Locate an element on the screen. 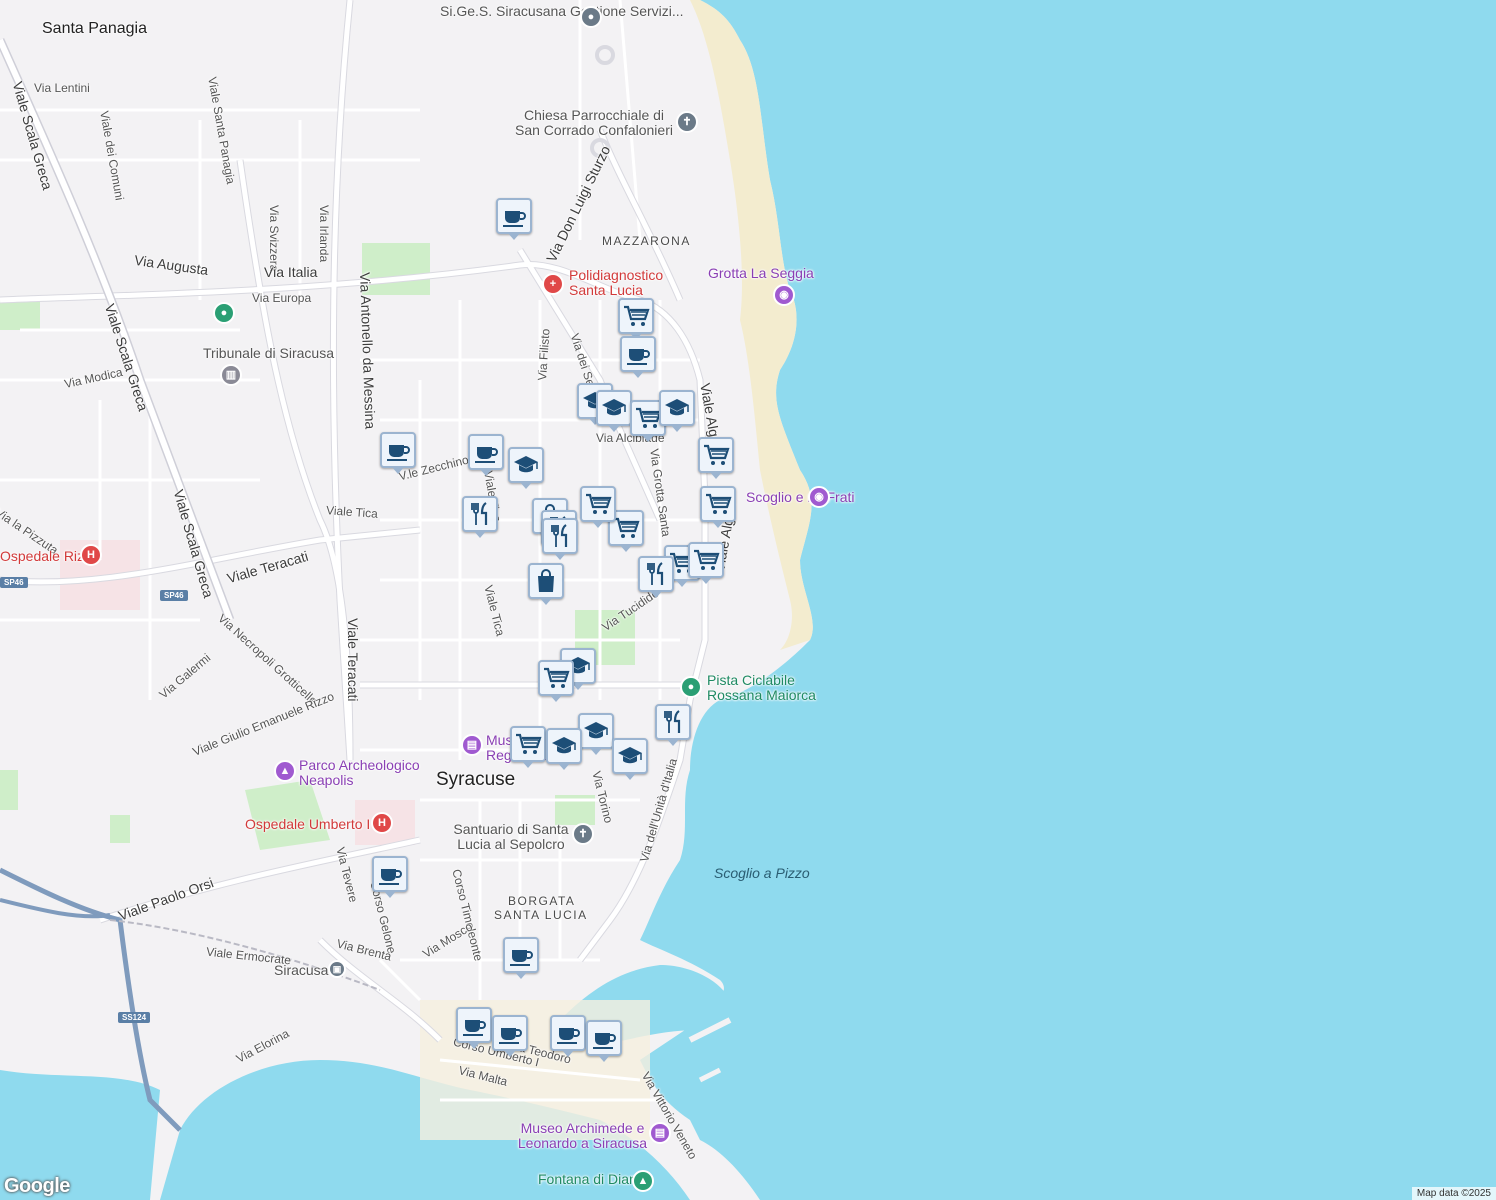 This screenshot has height=1200, width=1496. place-label-mazzarona: MAZZARONA is located at coordinates (646, 241).